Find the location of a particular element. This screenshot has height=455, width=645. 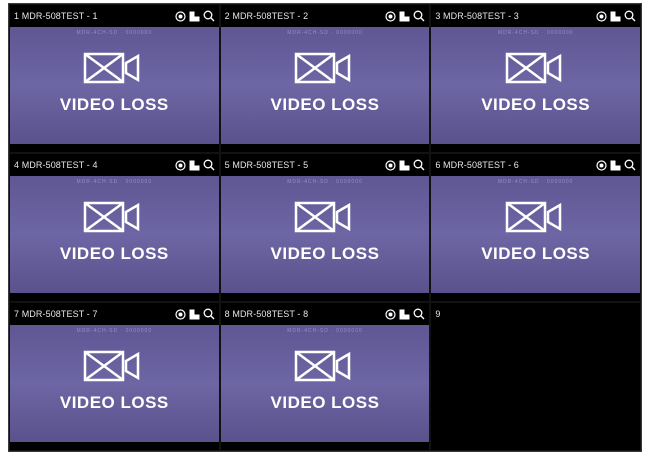

channel-title: 6 MDR-508TEST - 6 is located at coordinates (477, 165).